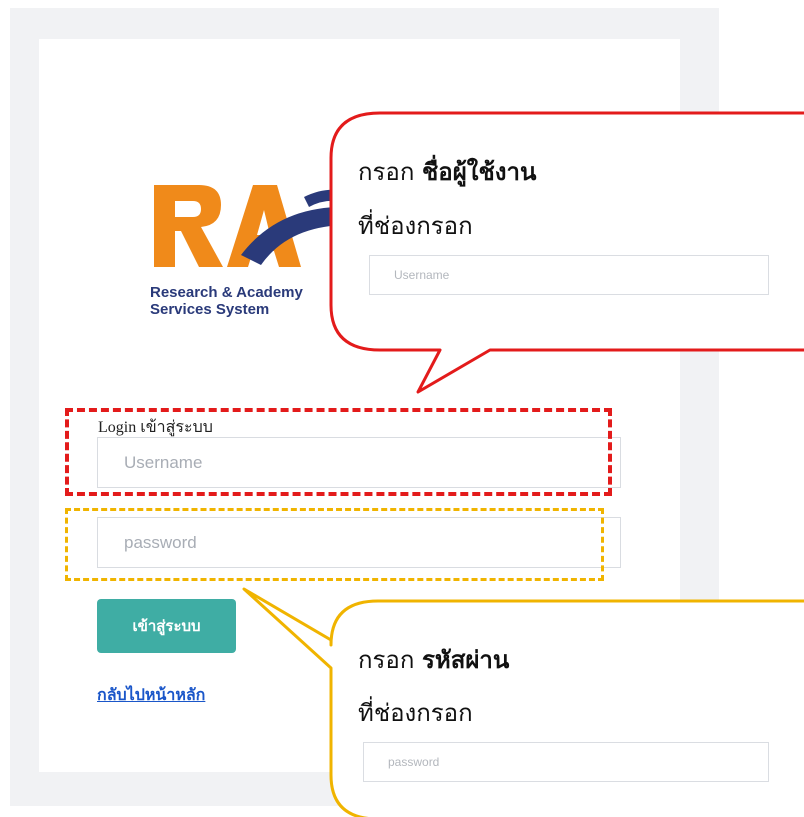 This screenshot has width=804, height=817. I want to click on login-button: เข้าสู่ระบบ, so click(166, 626).